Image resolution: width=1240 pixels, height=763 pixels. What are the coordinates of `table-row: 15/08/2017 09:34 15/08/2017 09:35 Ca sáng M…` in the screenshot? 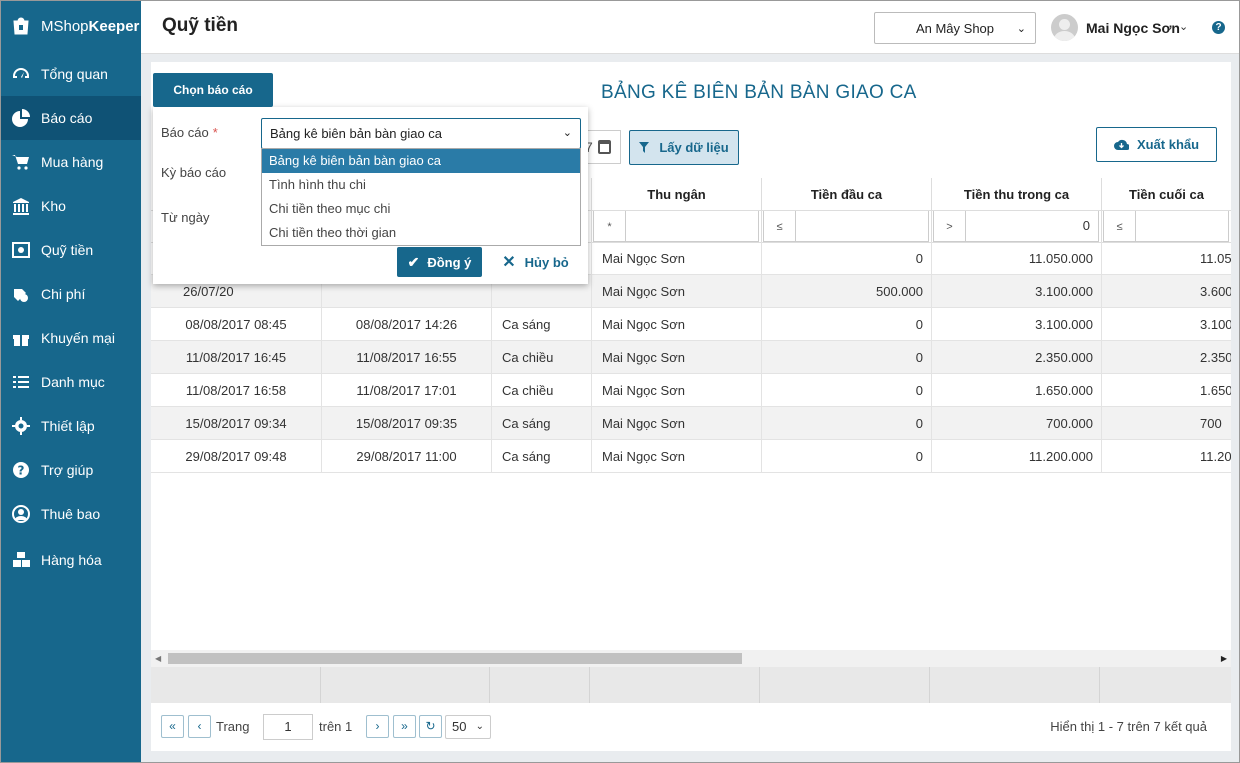 It's located at (691, 423).